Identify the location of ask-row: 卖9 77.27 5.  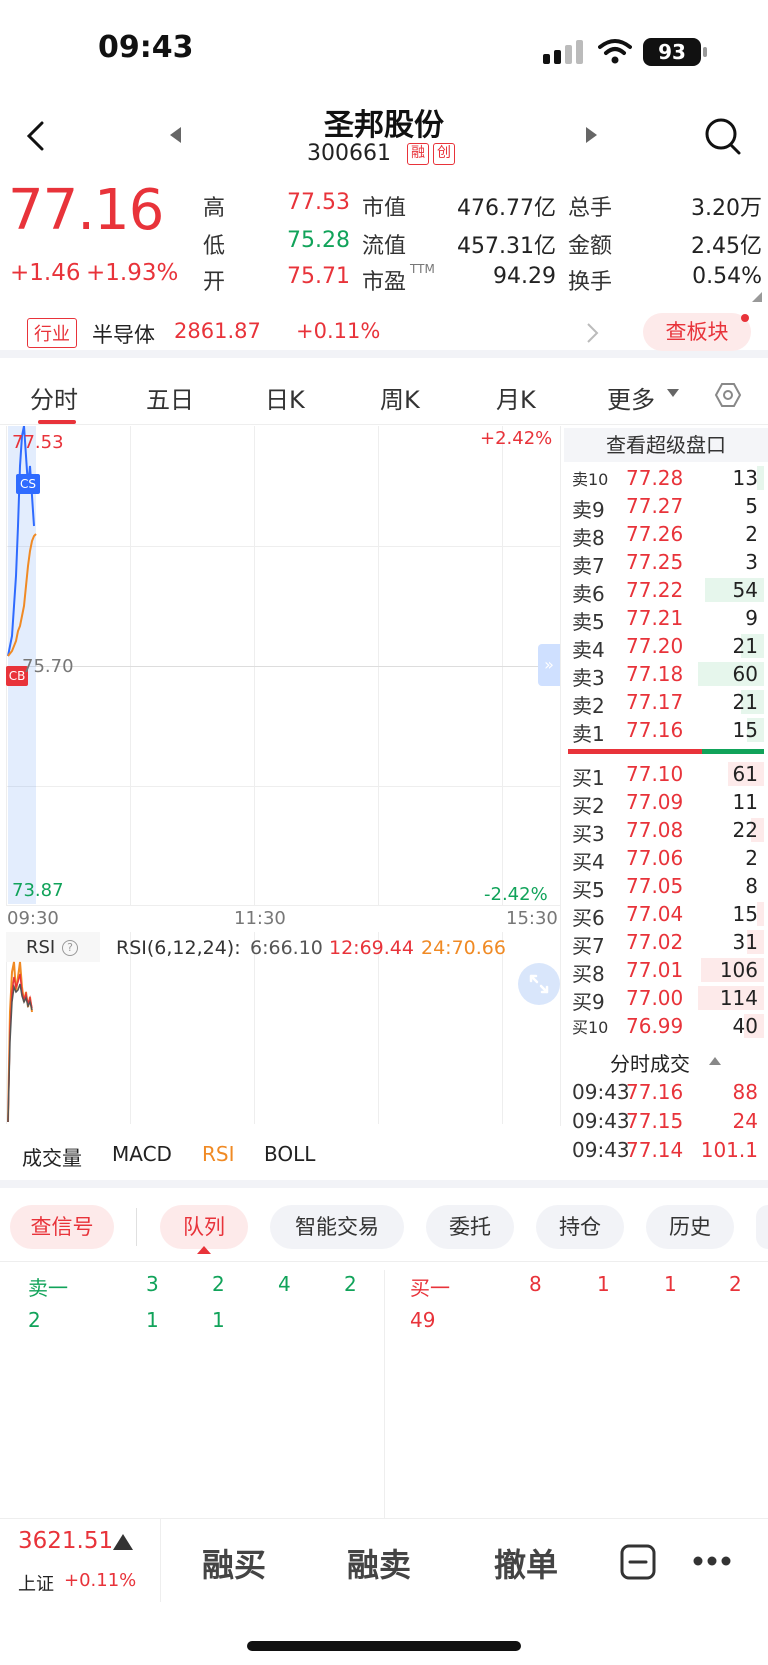
(666, 507).